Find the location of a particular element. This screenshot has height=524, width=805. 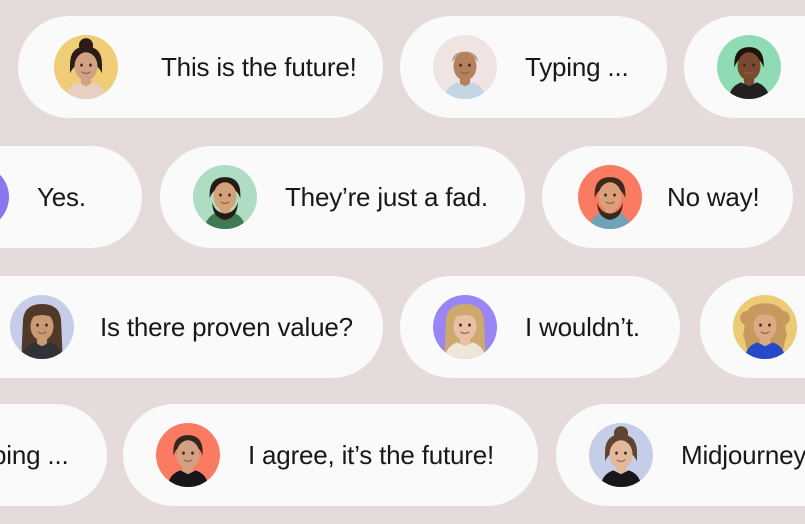

avatar-man-coral-dark is located at coordinates (188, 455).